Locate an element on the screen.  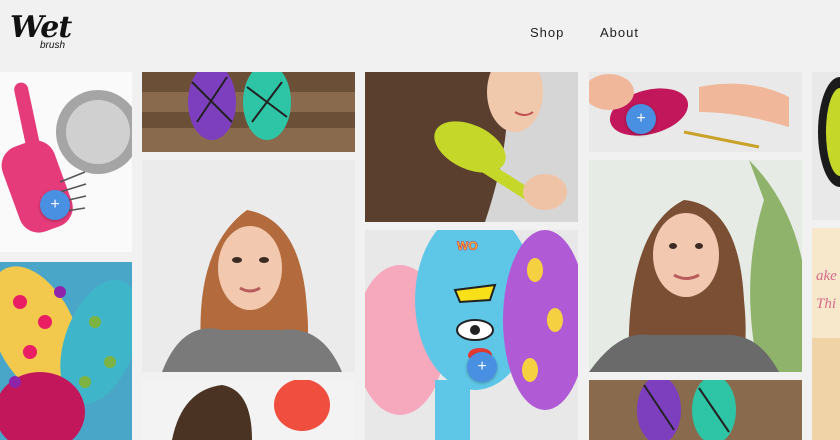
geometric-brushes-on-wood-image is located at coordinates (248, 112).